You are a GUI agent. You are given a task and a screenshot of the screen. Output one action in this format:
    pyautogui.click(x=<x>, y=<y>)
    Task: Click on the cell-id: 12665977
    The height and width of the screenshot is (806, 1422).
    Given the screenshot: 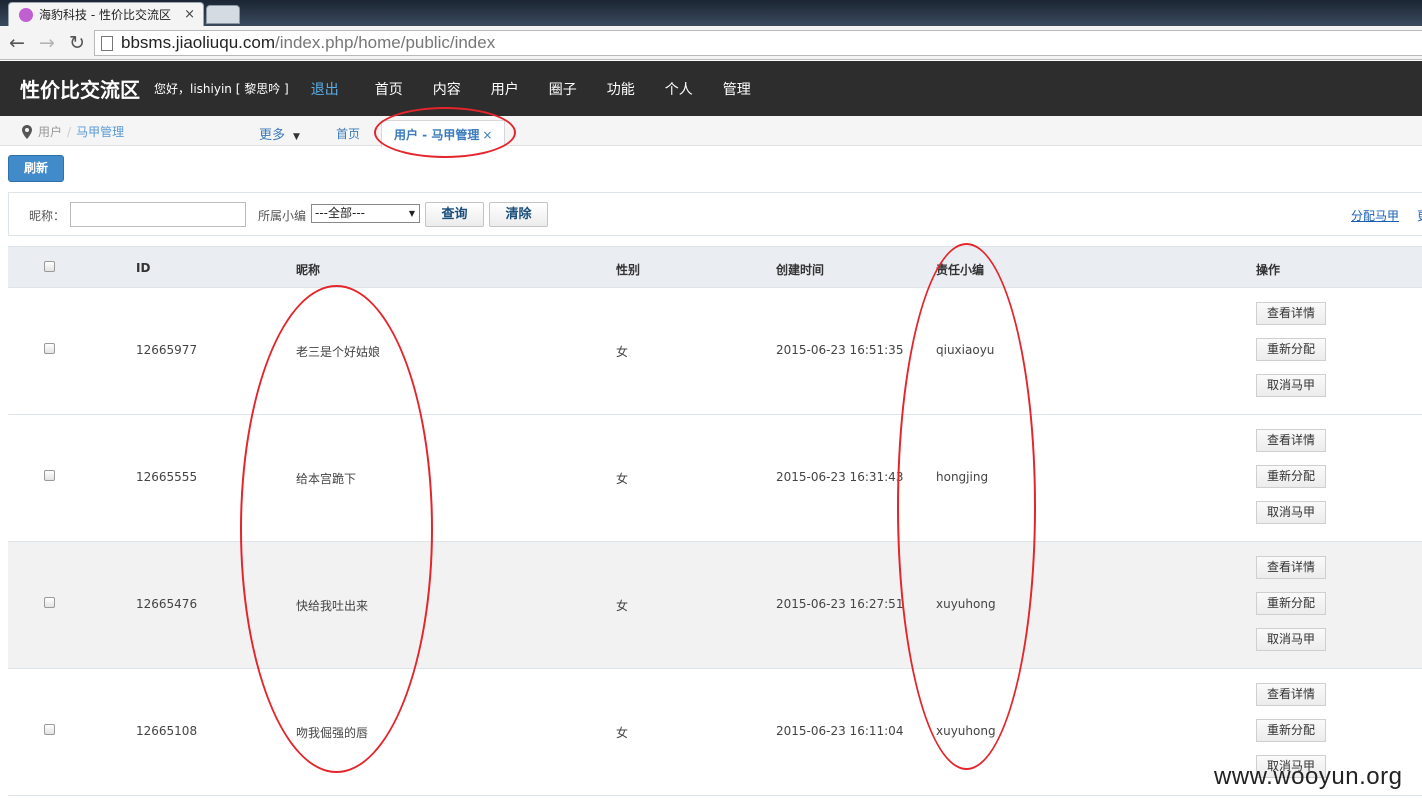 What is the action you would take?
    pyautogui.click(x=167, y=350)
    